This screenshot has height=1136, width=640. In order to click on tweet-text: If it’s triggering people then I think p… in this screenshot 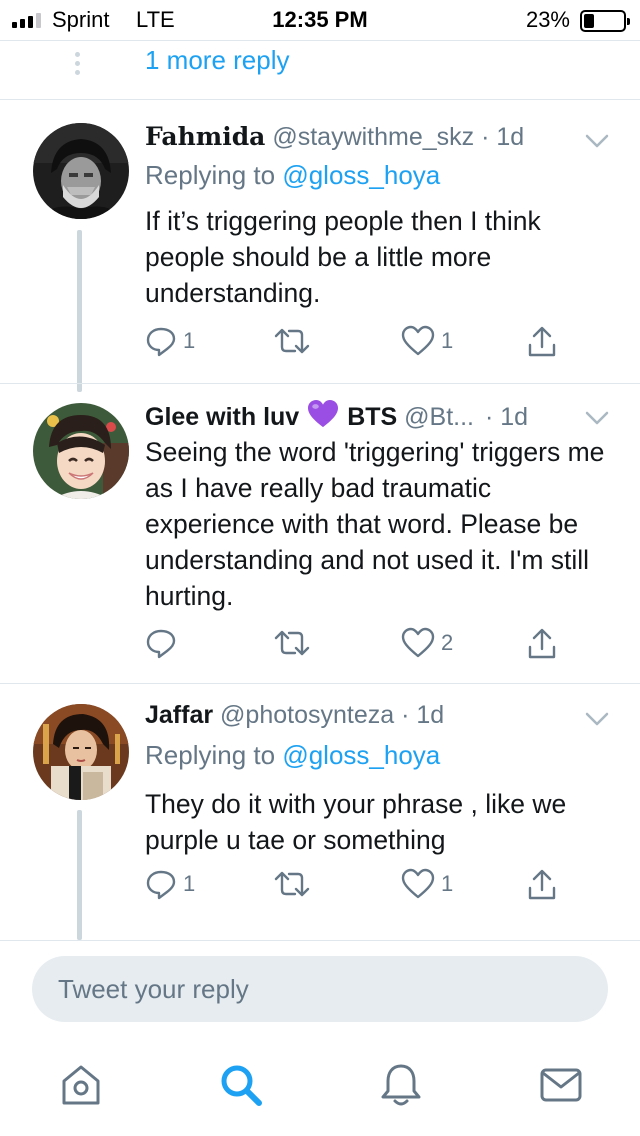, I will do `click(343, 257)`.